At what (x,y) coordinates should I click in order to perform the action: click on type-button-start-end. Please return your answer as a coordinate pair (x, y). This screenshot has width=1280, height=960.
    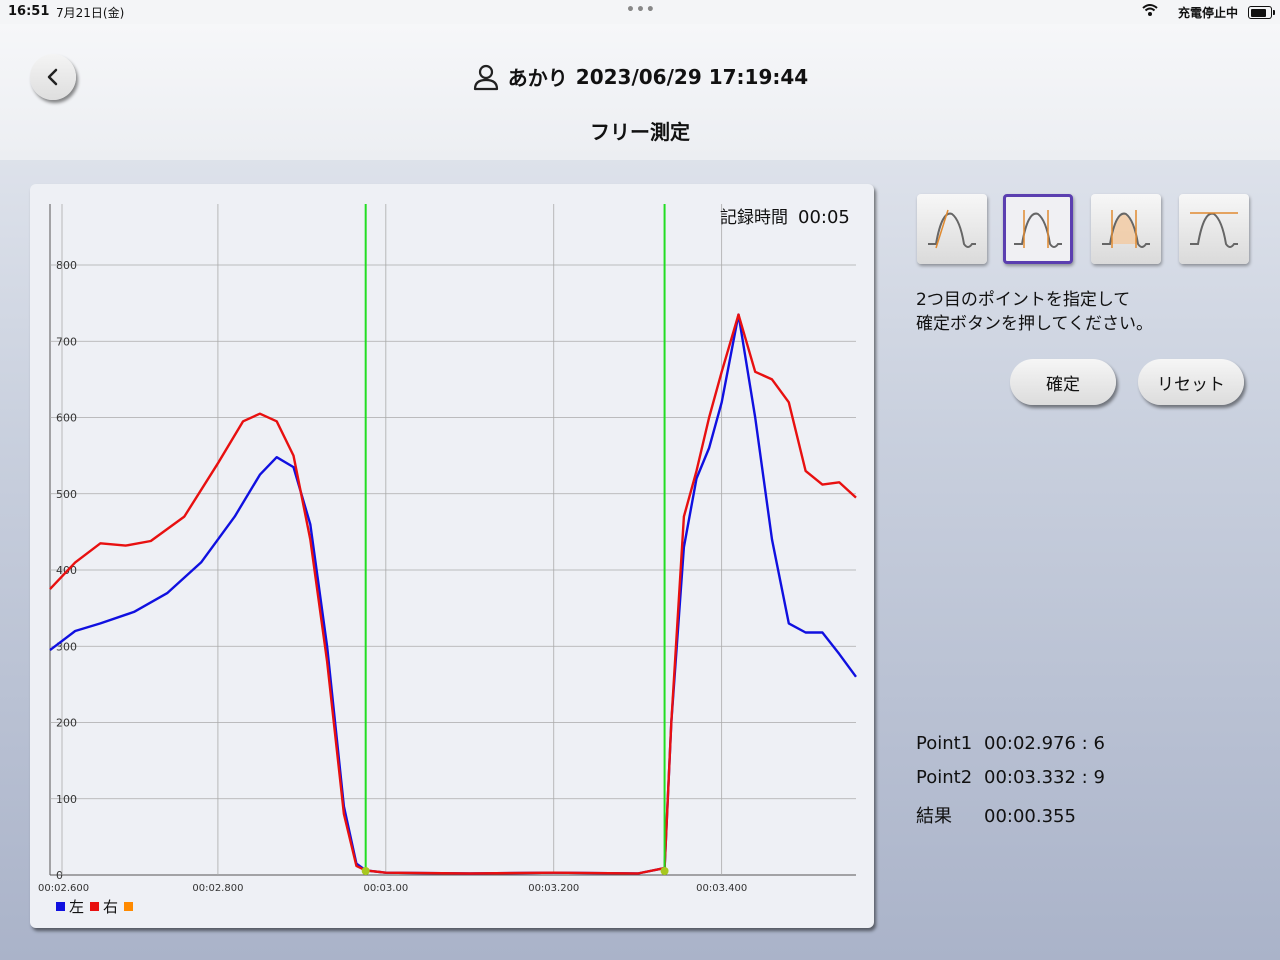
    Looking at the image, I should click on (1038, 229).